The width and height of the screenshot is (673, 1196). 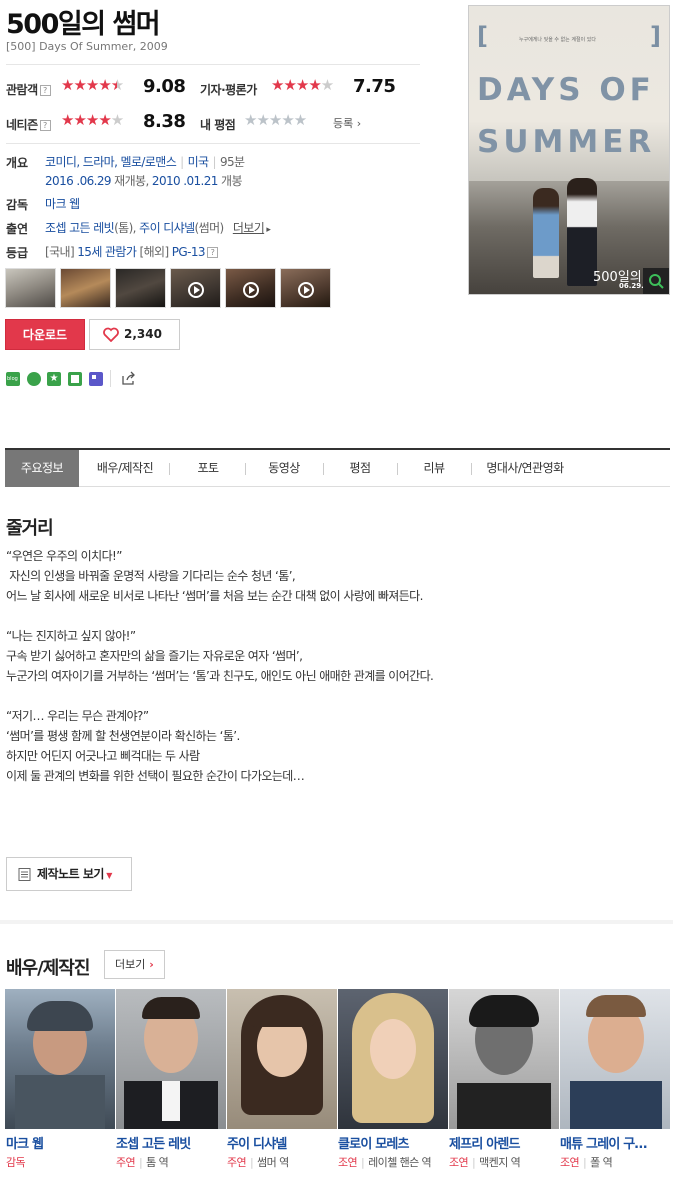 What do you see at coordinates (167, 228) in the screenshot?
I see `actor-link: 주이 디샤넬` at bounding box center [167, 228].